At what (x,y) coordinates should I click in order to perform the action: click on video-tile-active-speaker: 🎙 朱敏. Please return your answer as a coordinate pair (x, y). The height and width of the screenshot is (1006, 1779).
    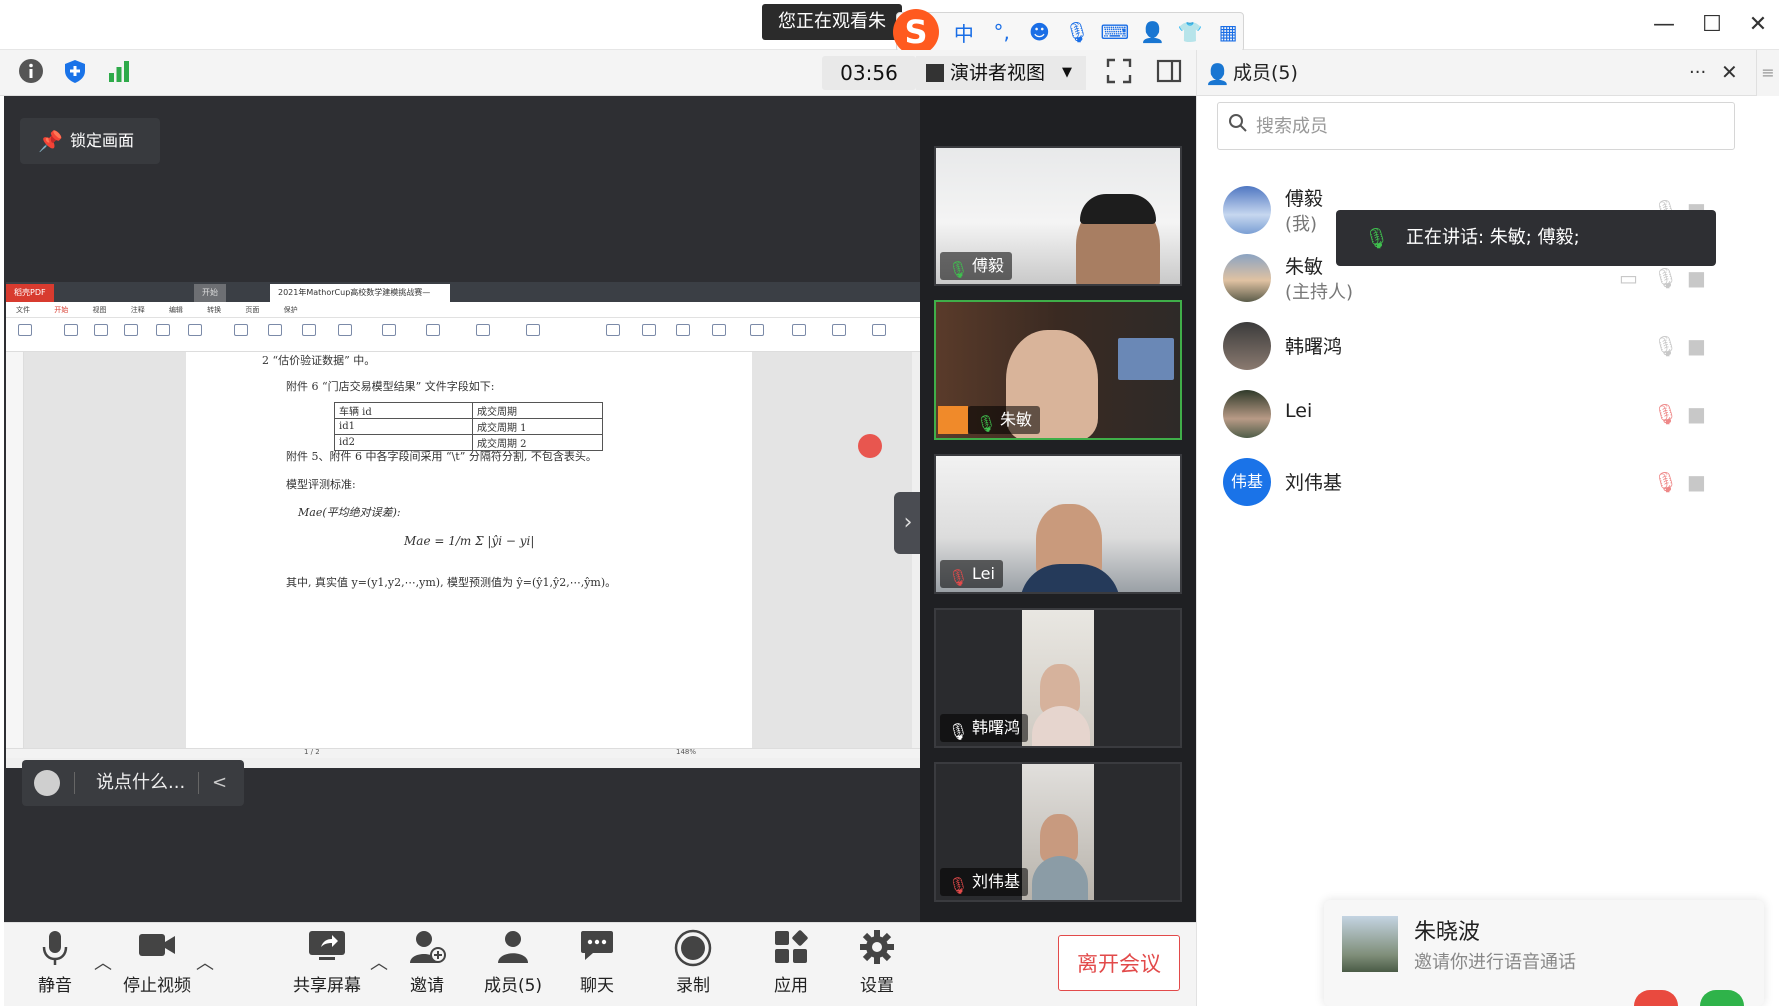
    Looking at the image, I should click on (1058, 370).